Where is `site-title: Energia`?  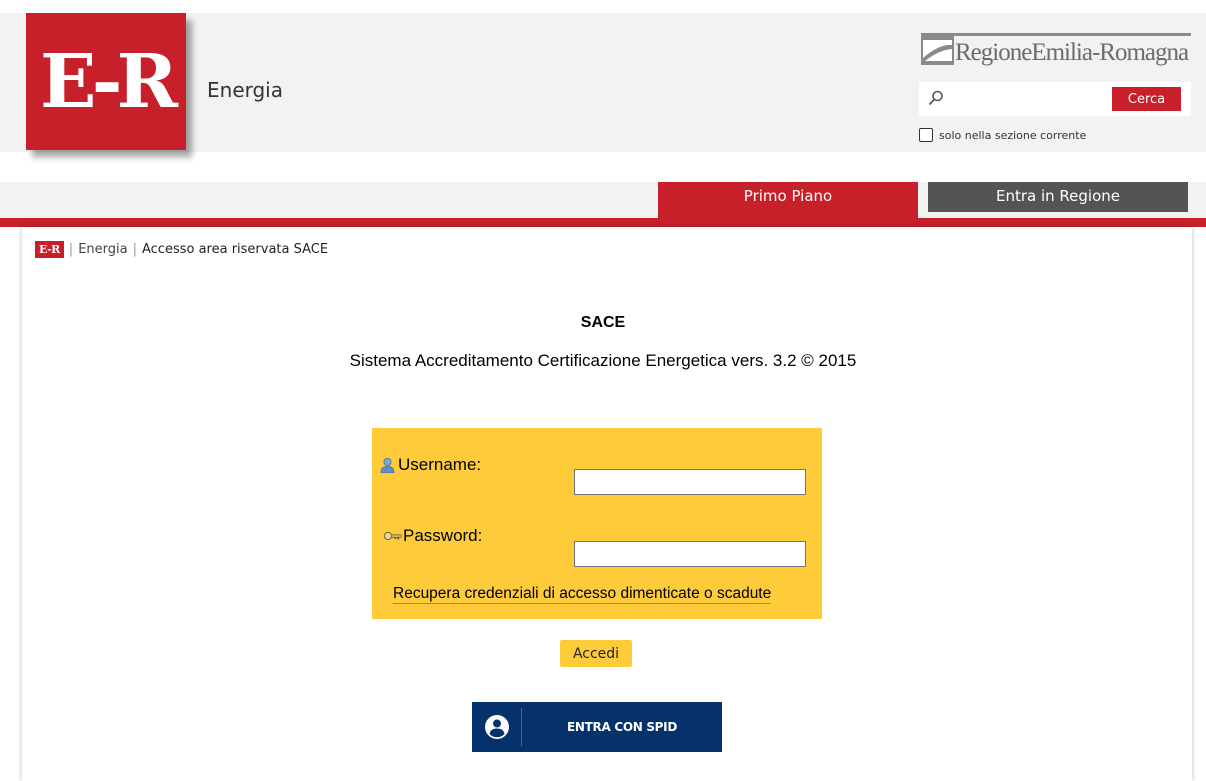
site-title: Energia is located at coordinates (245, 90).